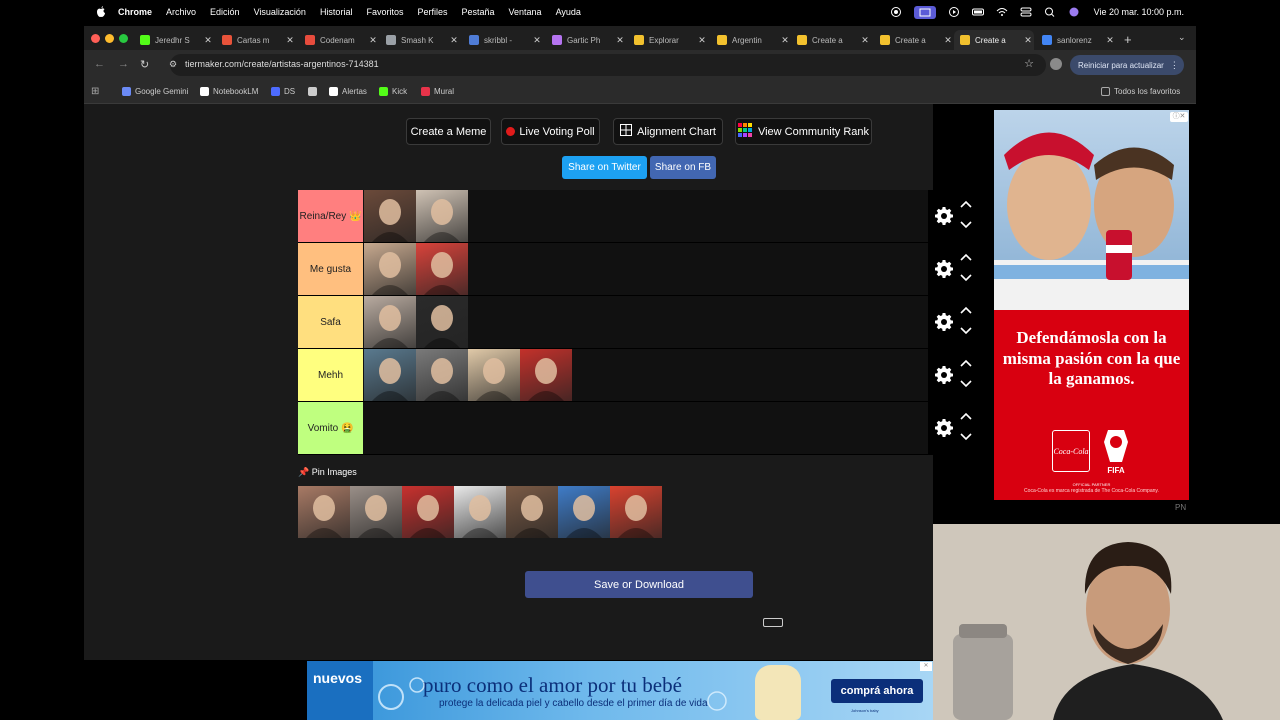 The height and width of the screenshot is (720, 1280). I want to click on menu-edicion: Edición, so click(225, 12).